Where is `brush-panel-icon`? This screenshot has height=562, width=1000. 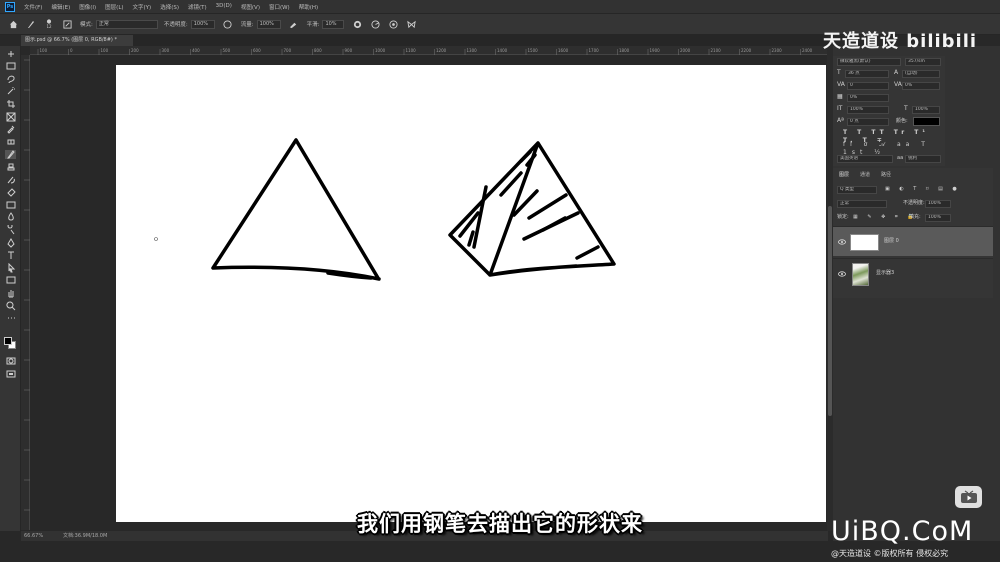 brush-panel-icon is located at coordinates (67, 24).